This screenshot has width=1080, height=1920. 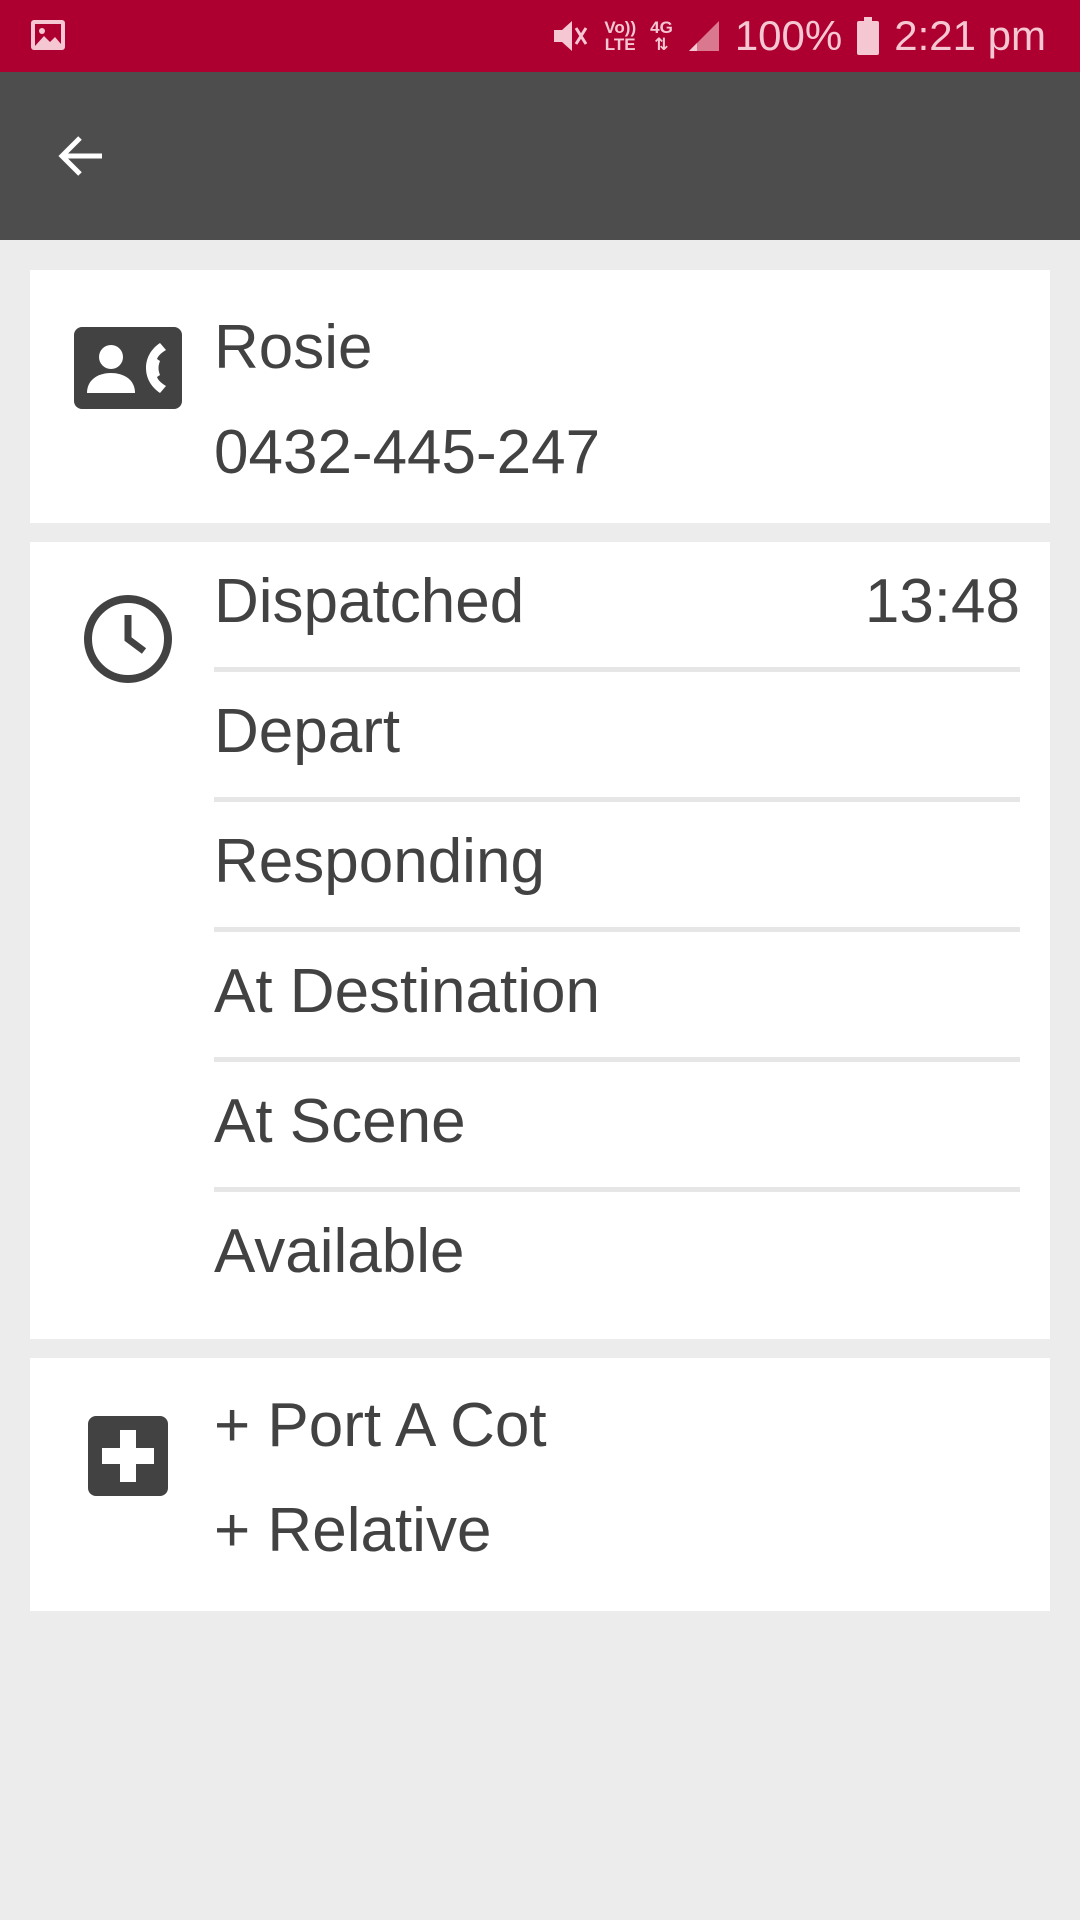 I want to click on status-label: Available, so click(x=339, y=1251).